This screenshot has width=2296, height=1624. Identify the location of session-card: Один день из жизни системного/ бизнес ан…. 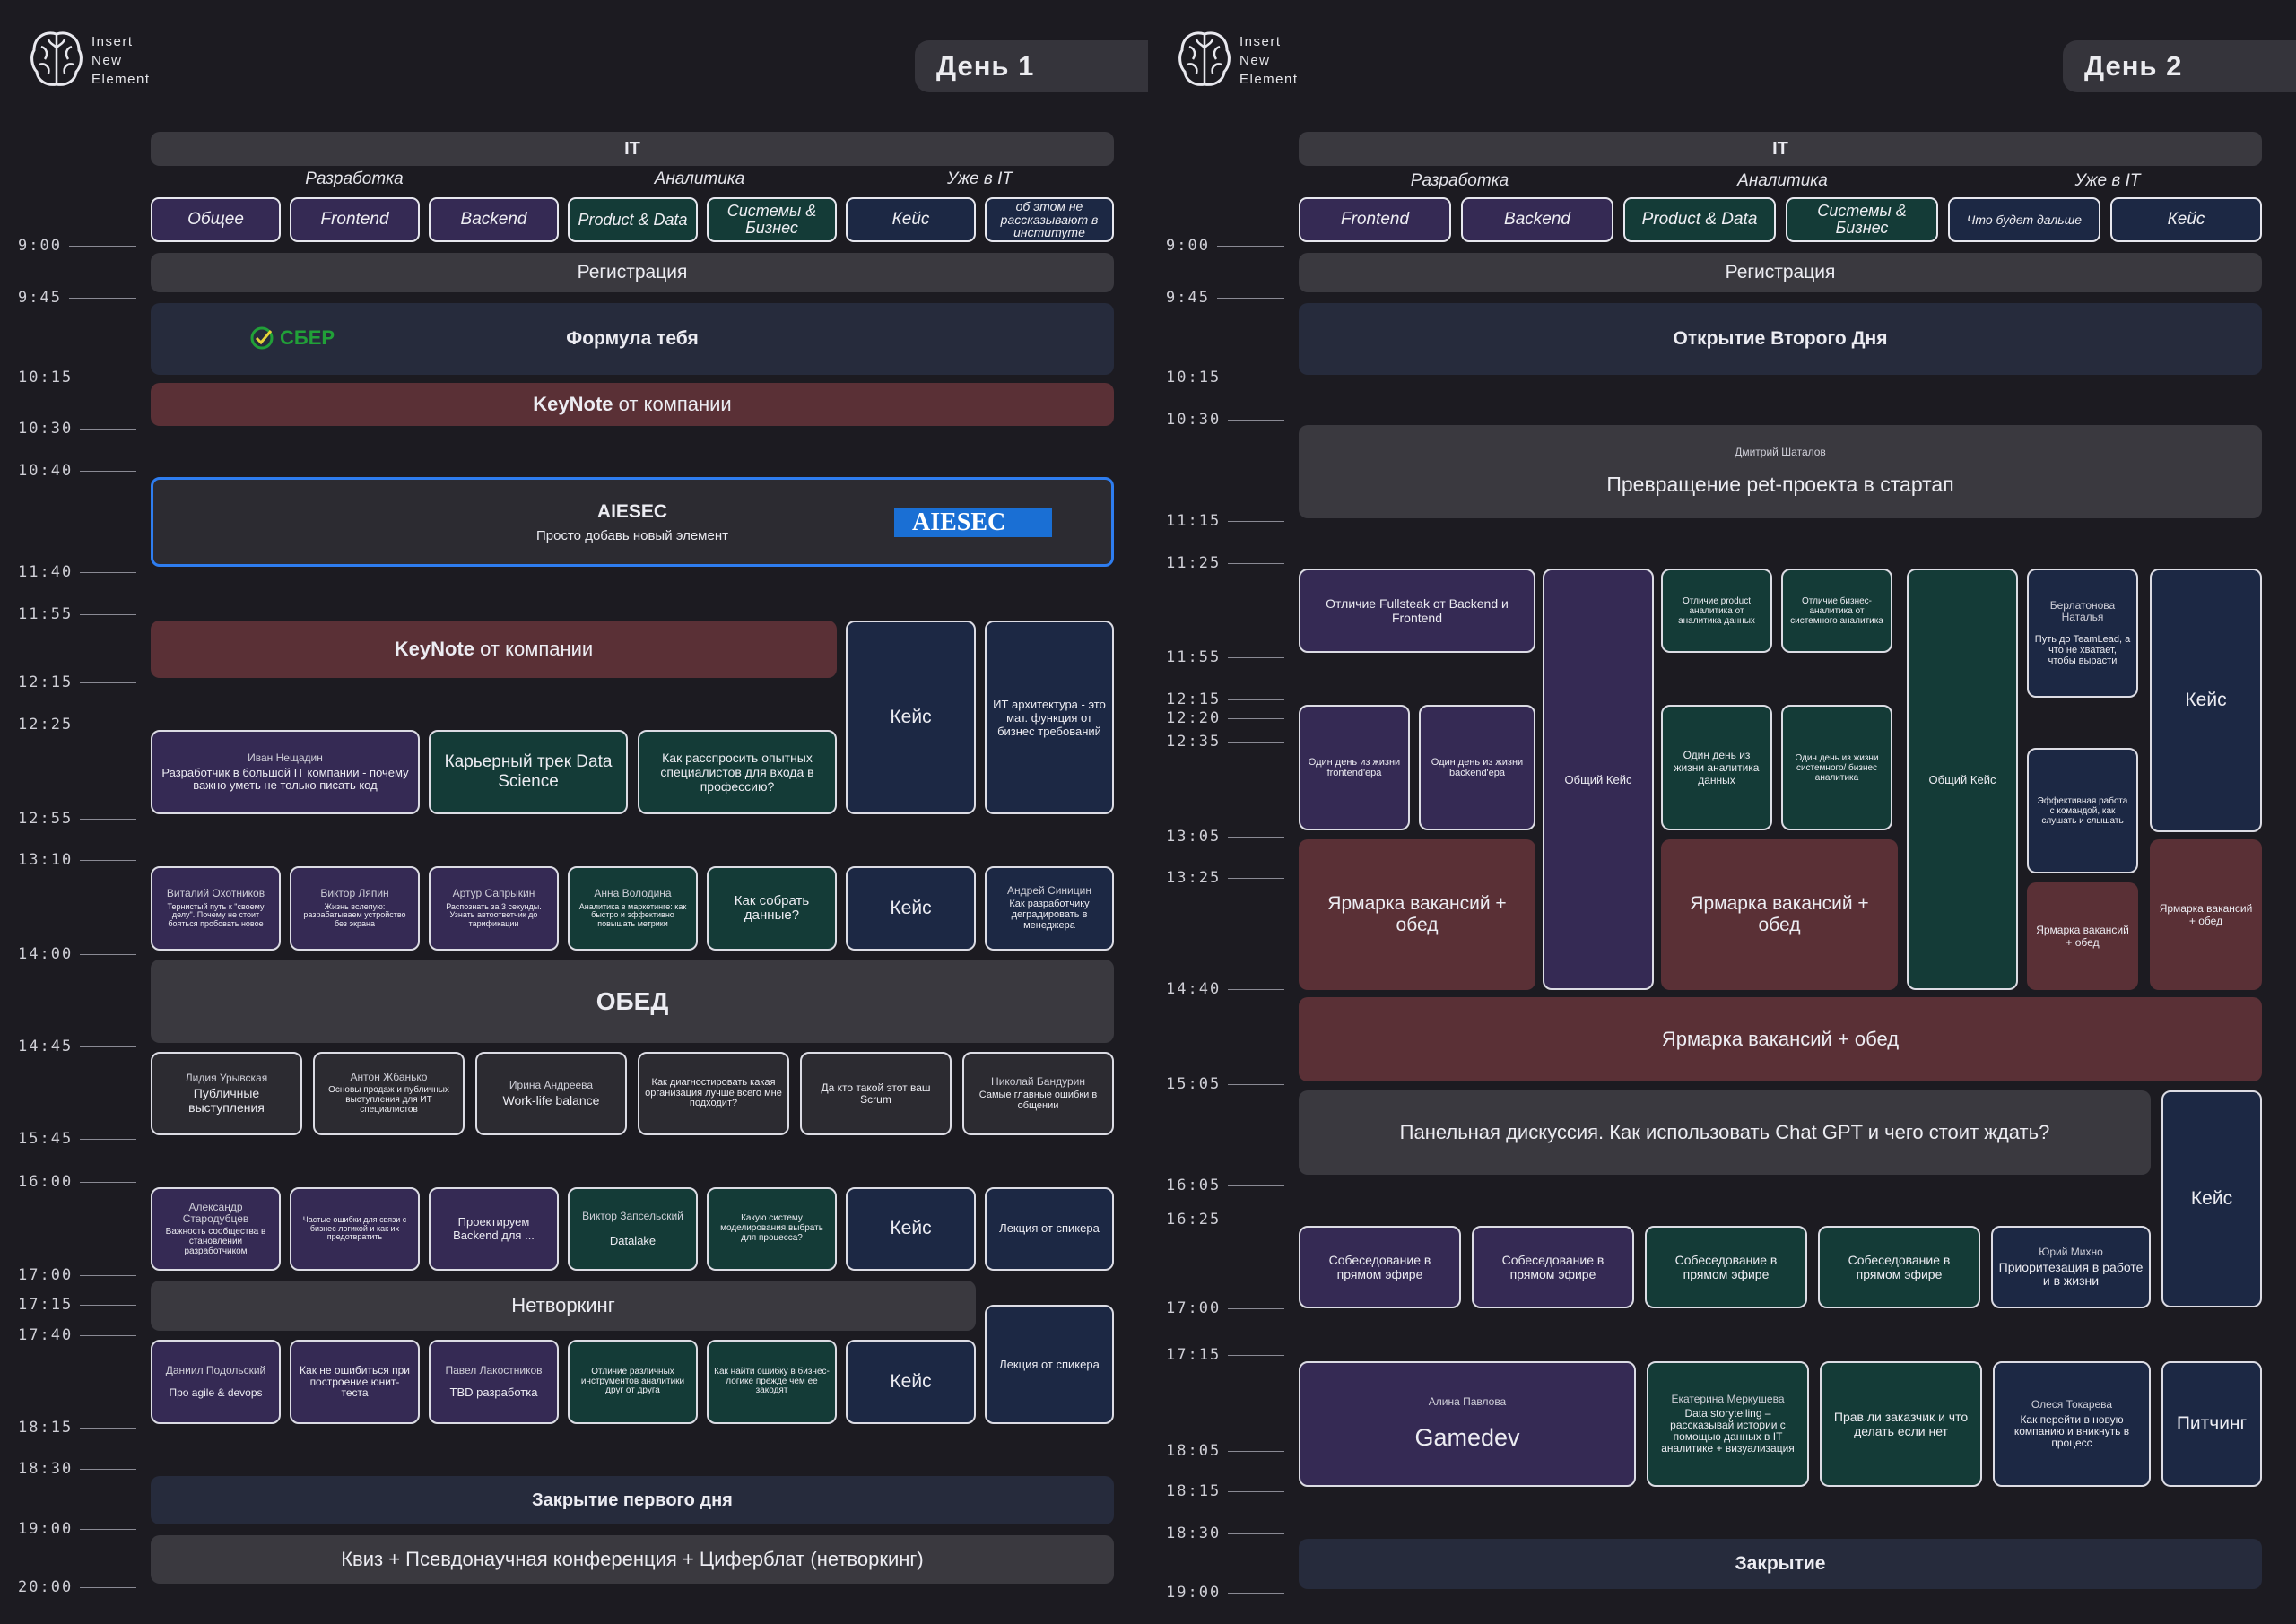
(1836, 767).